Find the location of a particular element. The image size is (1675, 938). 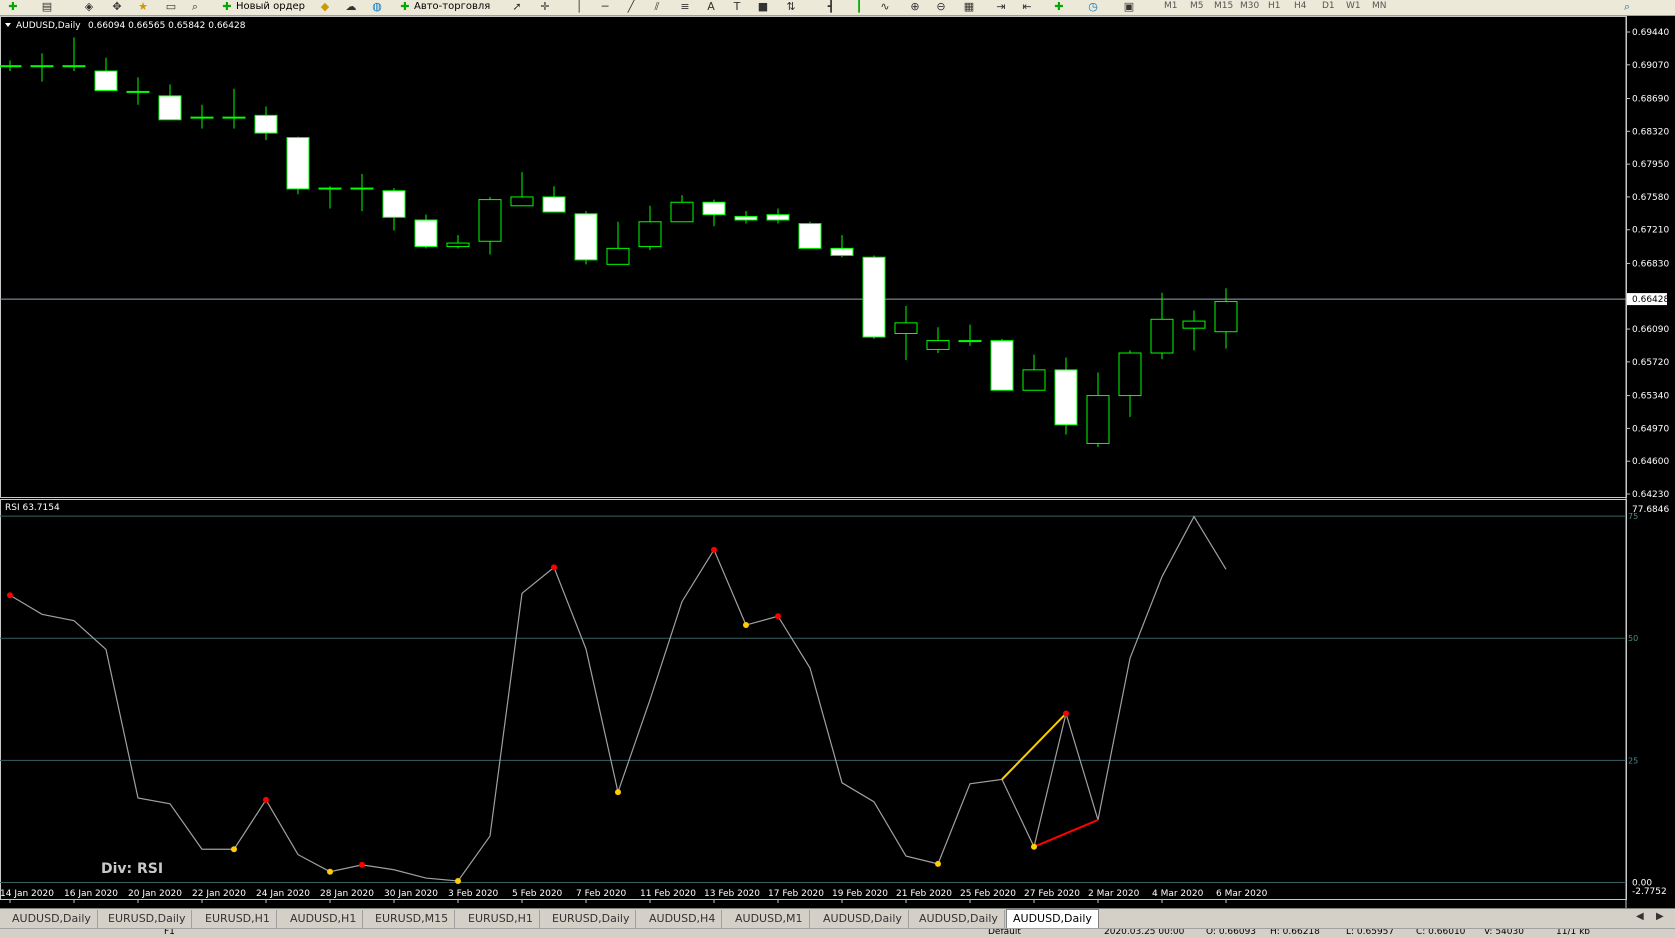

indicators-icon: ✚ is located at coordinates (1059, 7).